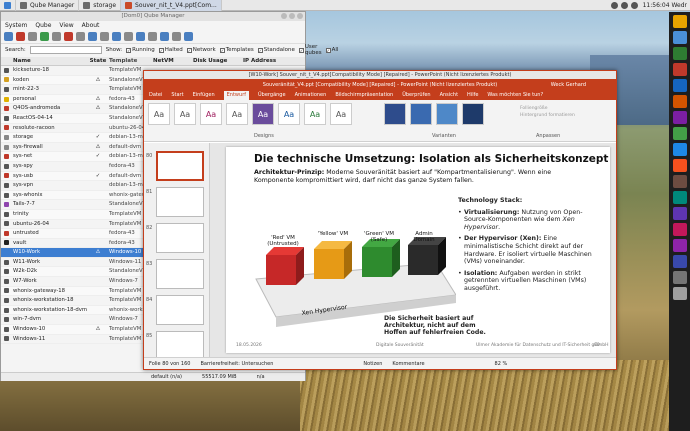 This screenshot has width=690, height=431. Describe the element at coordinates (128, 36) in the screenshot. I see `update-icon` at that location.